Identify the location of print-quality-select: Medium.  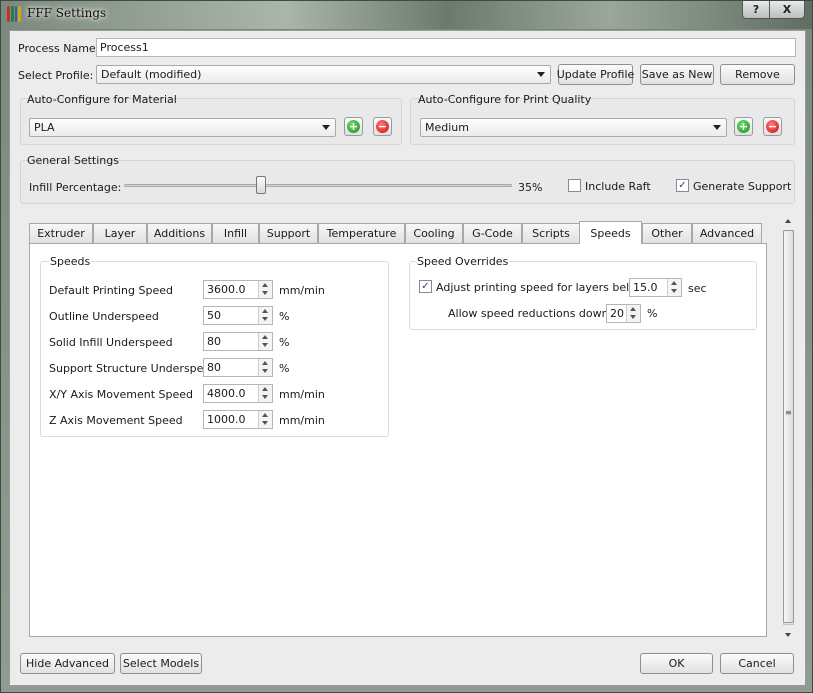
(573, 127).